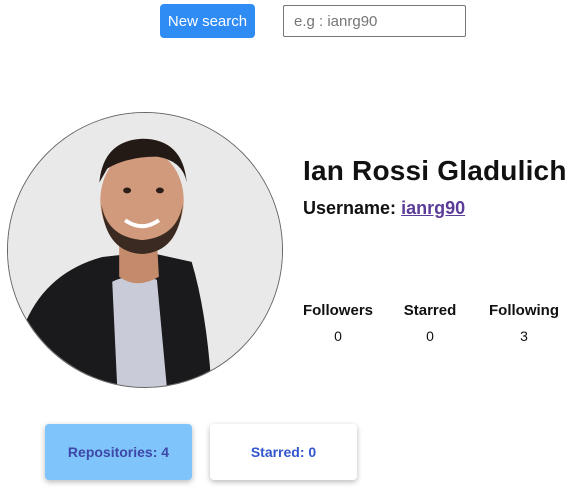  What do you see at coordinates (118, 452) in the screenshot?
I see `repositories-tab: Repositories: 4` at bounding box center [118, 452].